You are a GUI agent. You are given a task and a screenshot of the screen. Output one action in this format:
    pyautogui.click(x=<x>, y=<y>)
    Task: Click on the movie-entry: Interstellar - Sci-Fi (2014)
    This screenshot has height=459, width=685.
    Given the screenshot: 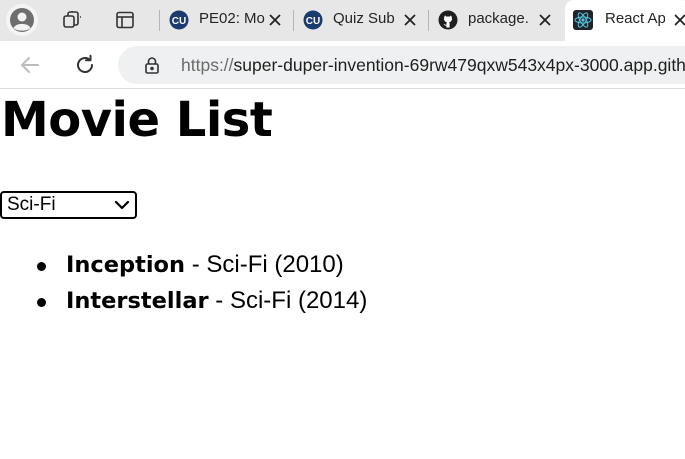 What is the action you would take?
    pyautogui.click(x=216, y=301)
    